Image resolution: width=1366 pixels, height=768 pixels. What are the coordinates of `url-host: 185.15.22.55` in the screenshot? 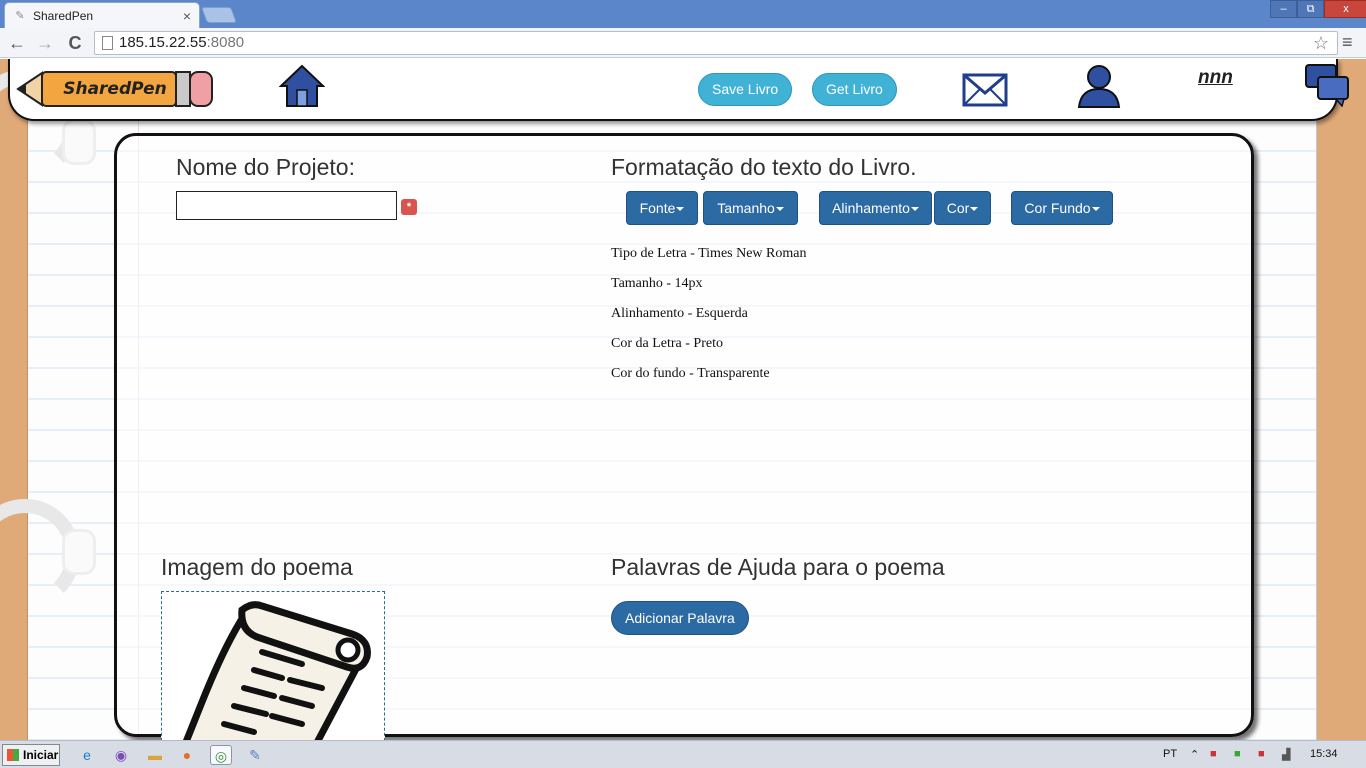 It's located at (163, 42).